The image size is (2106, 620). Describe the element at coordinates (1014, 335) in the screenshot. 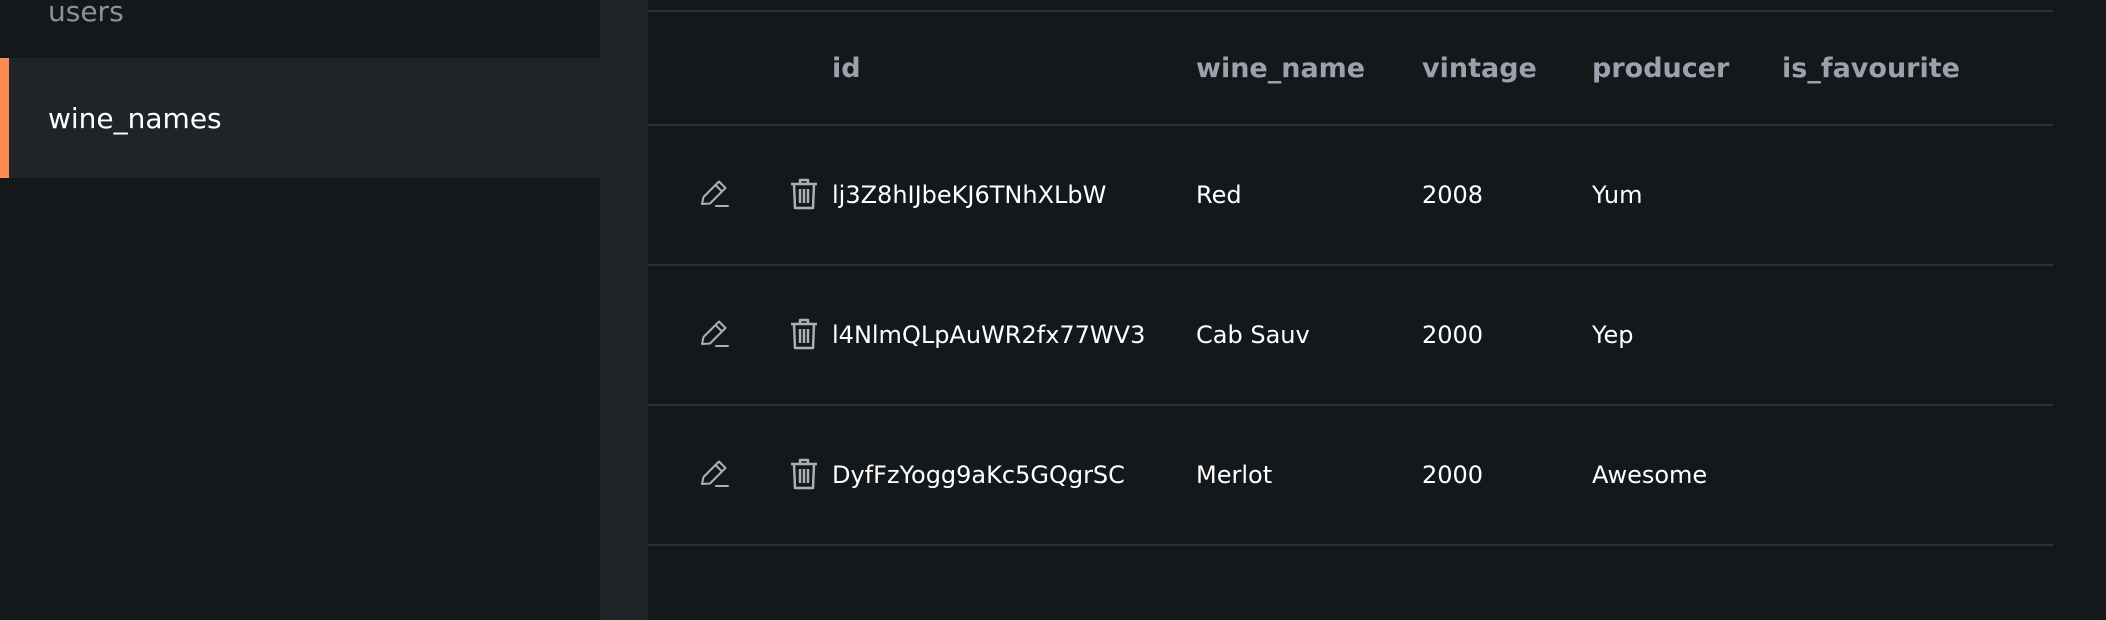

I see `cell-id: l4NlmQLpAuWR2fx77WV3` at that location.